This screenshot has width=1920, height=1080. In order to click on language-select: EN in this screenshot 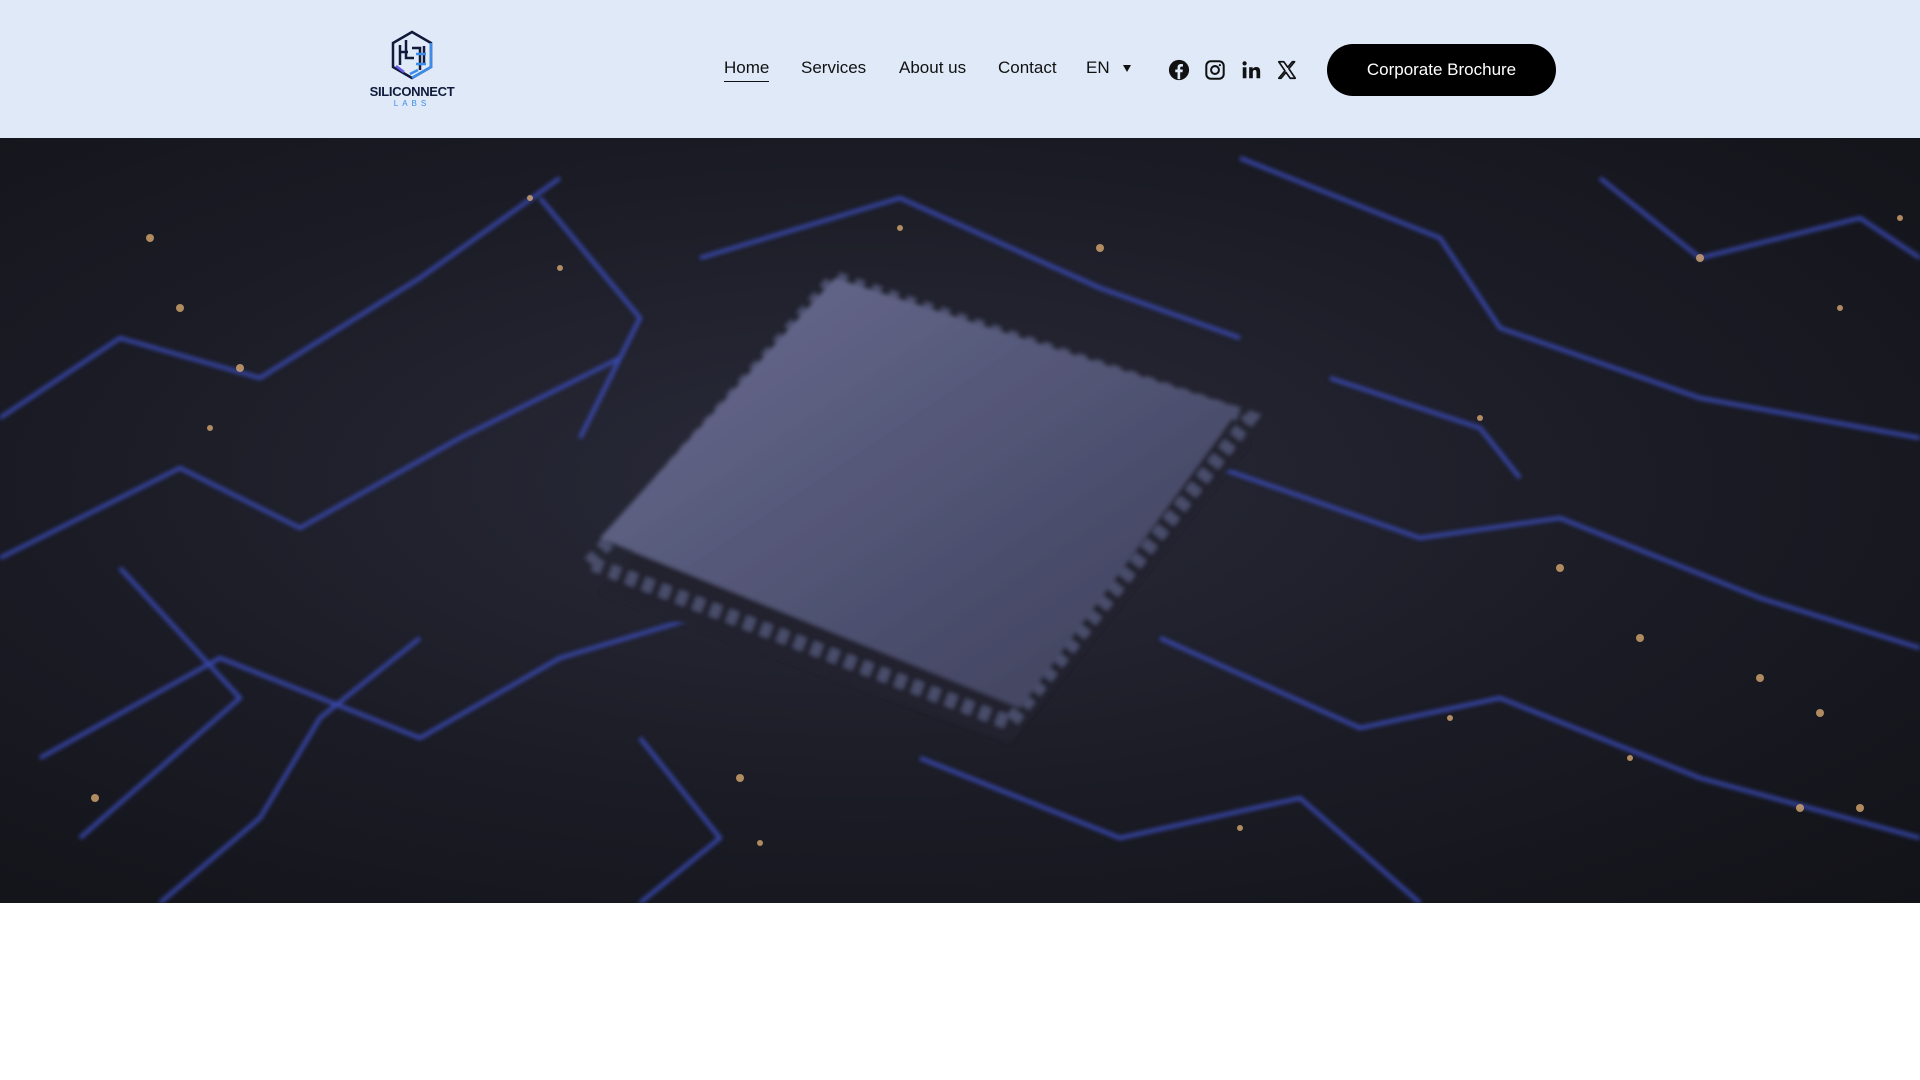, I will do `click(1098, 68)`.